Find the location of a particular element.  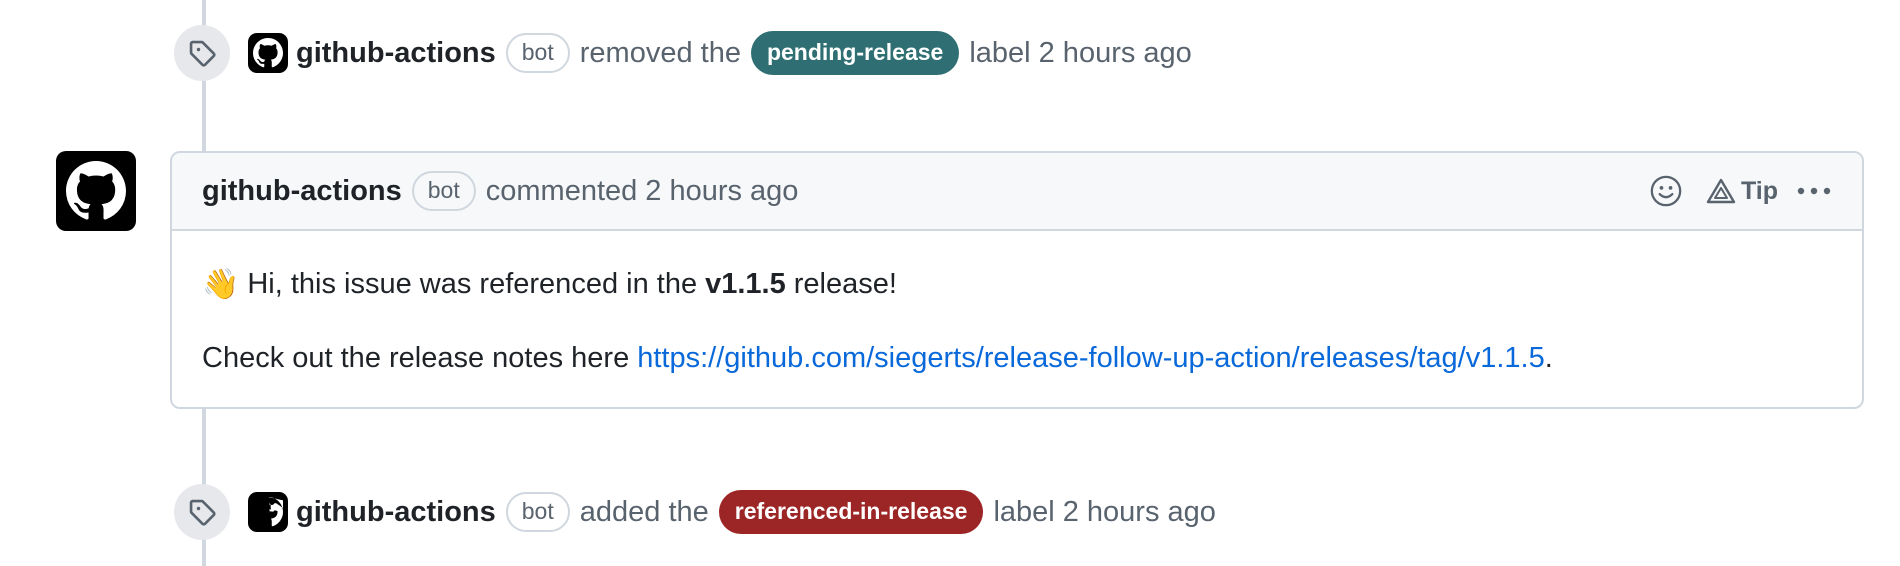

label-referenced-in-release: referenced-in-release is located at coordinates (851, 512).